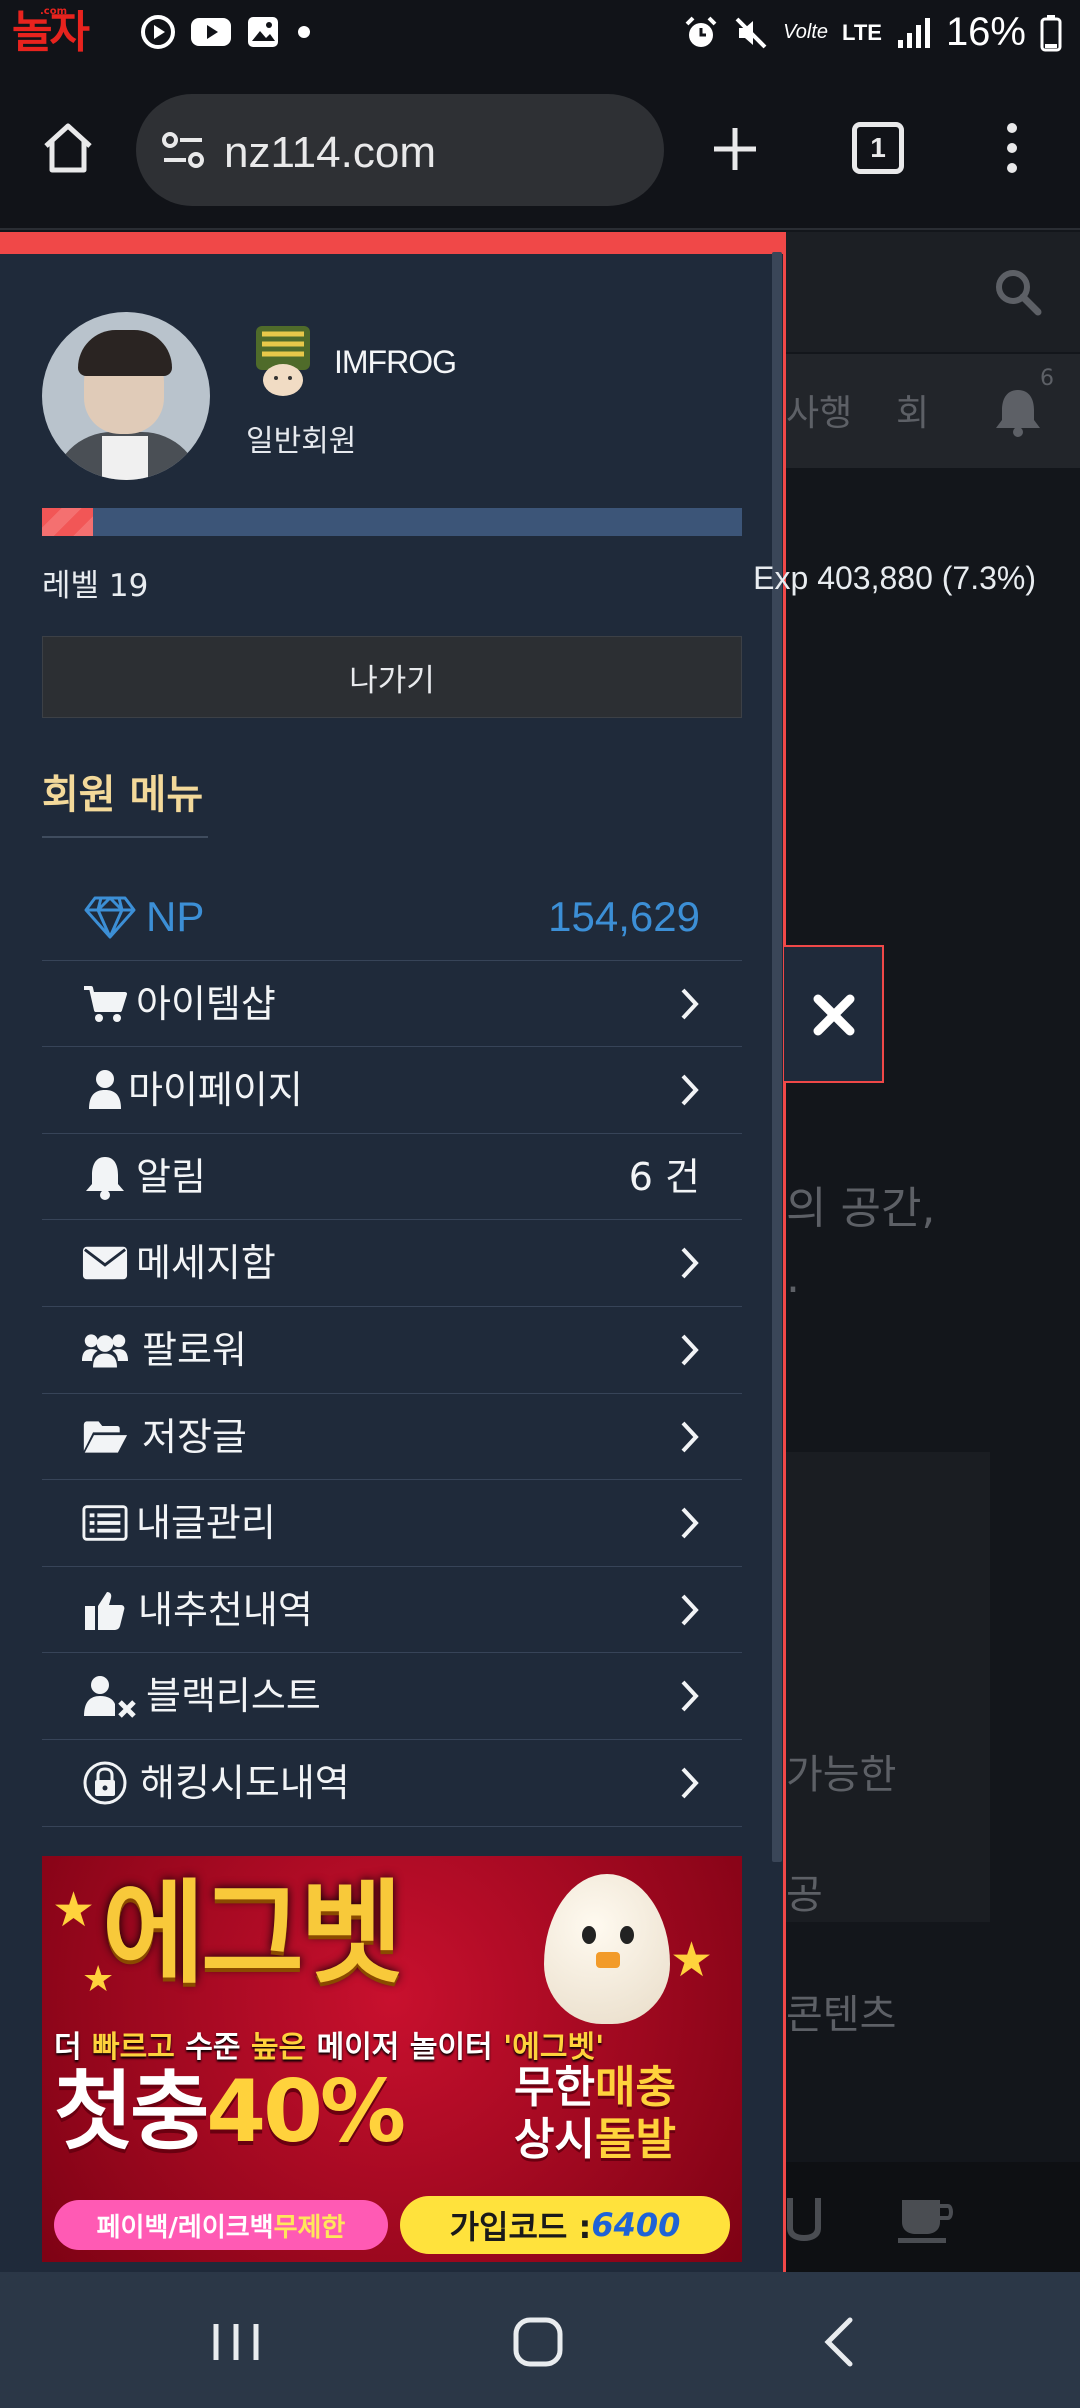 Image resolution: width=1080 pixels, height=2408 pixels. What do you see at coordinates (819, 413) in the screenshot?
I see `bg-nav-text-1: 사행` at bounding box center [819, 413].